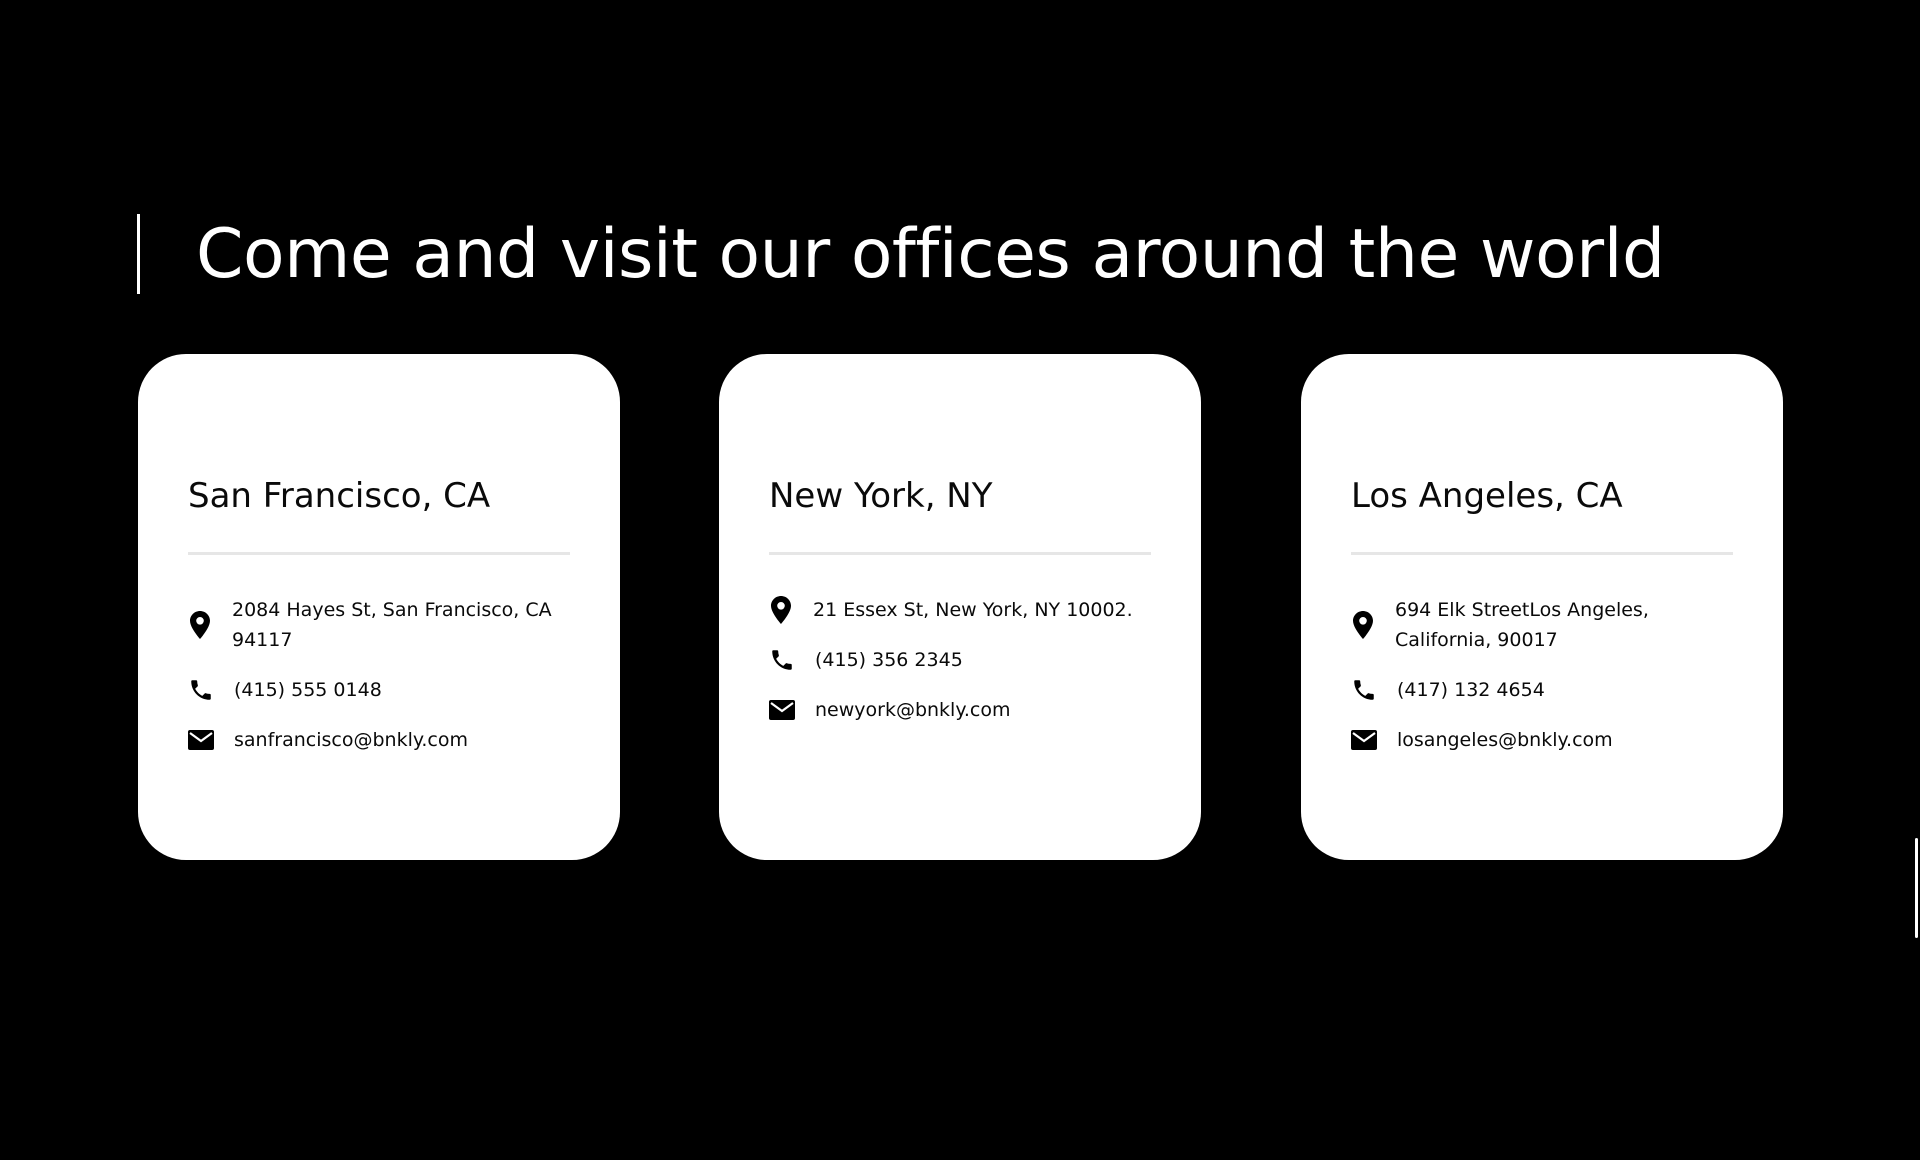  I want to click on office-city: New York, NY, so click(881, 496).